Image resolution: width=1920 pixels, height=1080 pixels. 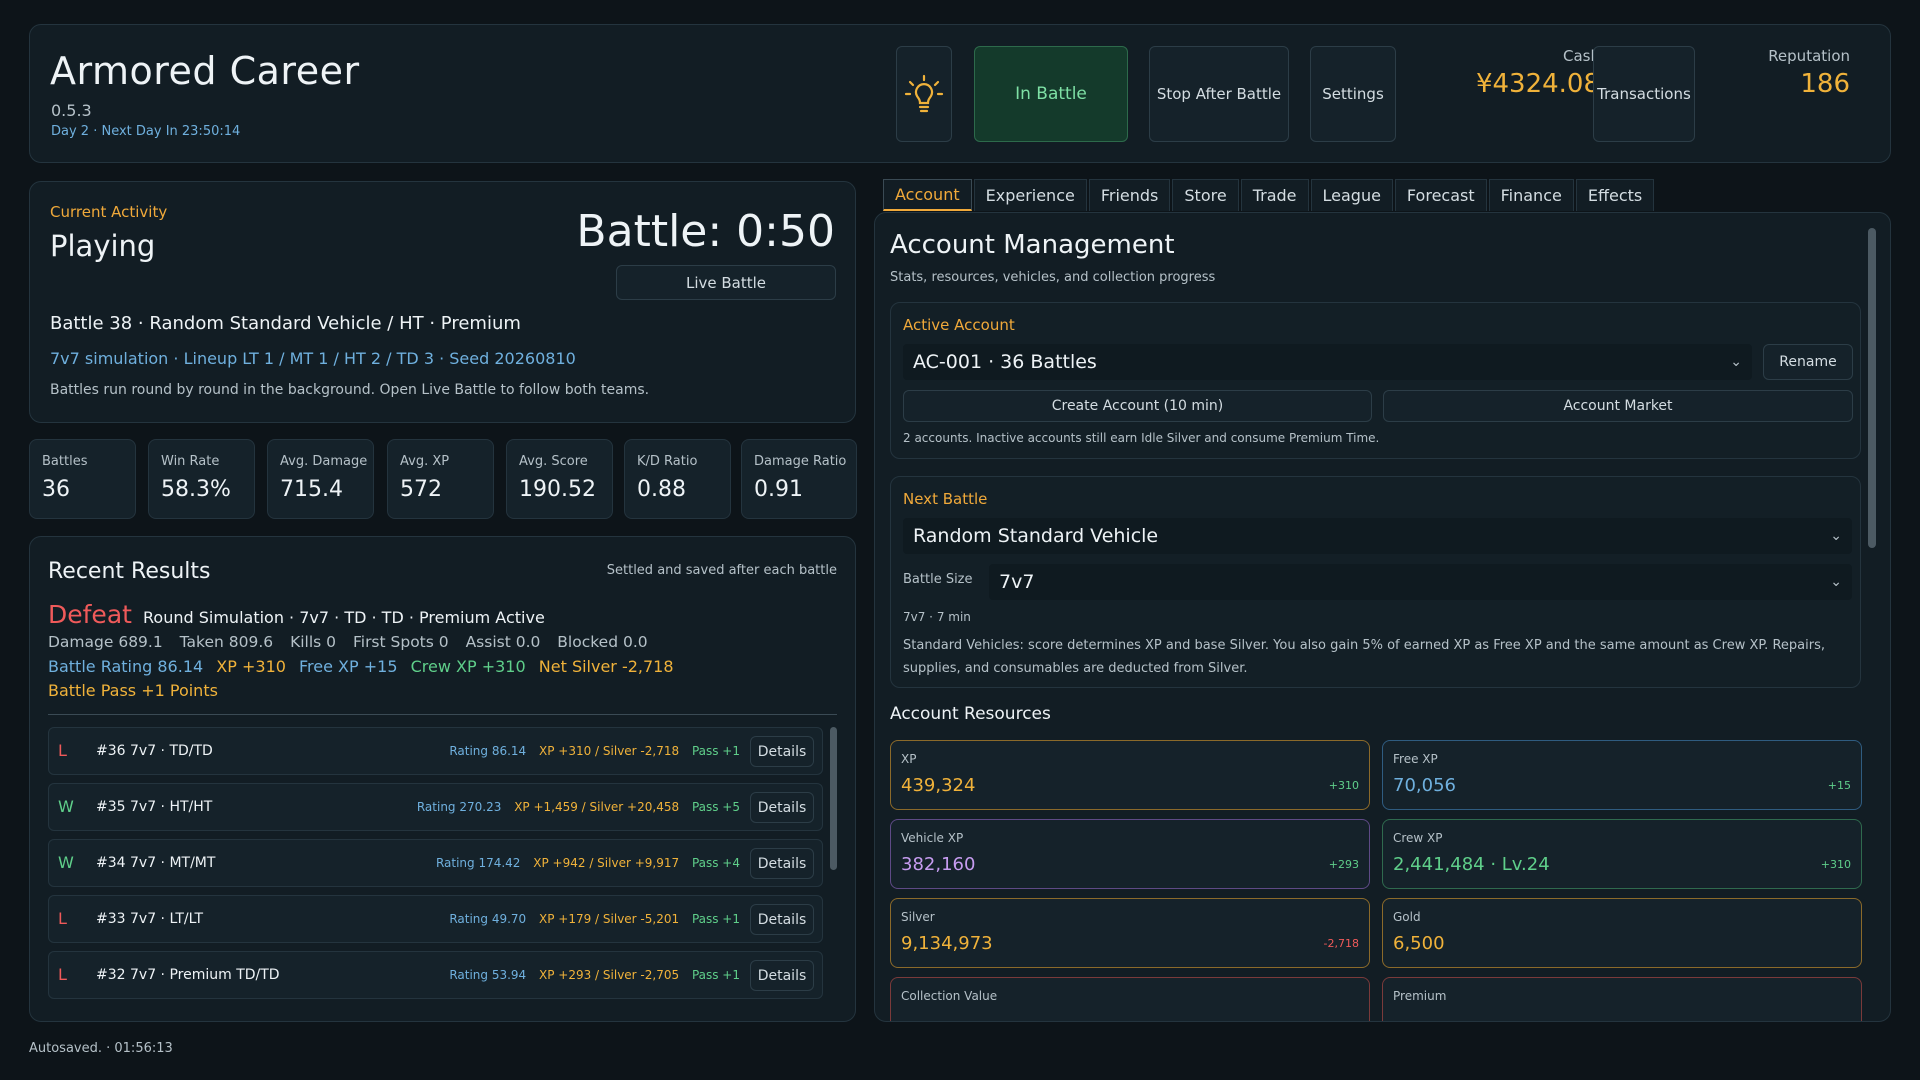 I want to click on last-battle-pass: Battle Pass +1 Points, so click(x=133, y=690).